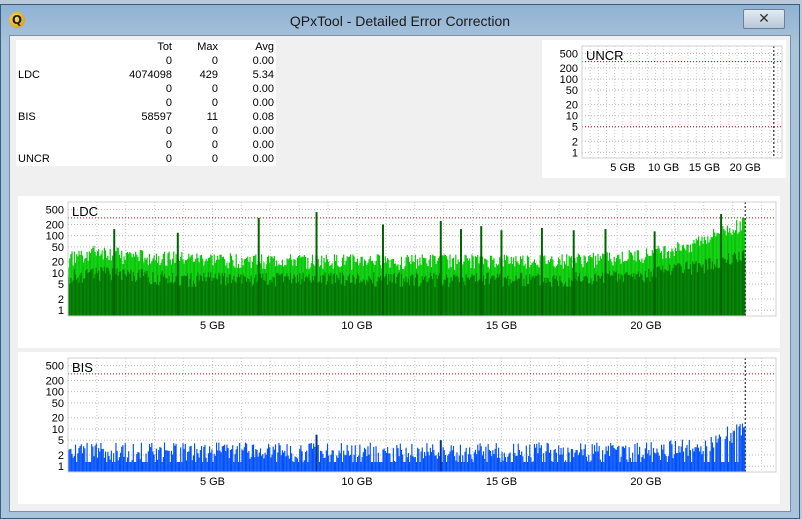 The height and width of the screenshot is (519, 802). Describe the element at coordinates (764, 19) in the screenshot. I see `close-button: ✕` at that location.